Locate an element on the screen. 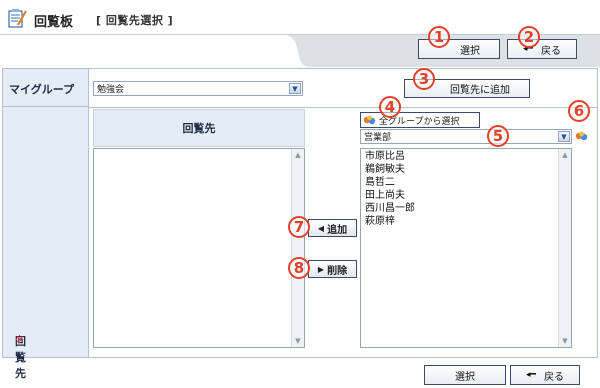  mygroup-select: 勉強会 ▼ is located at coordinates (198, 88).